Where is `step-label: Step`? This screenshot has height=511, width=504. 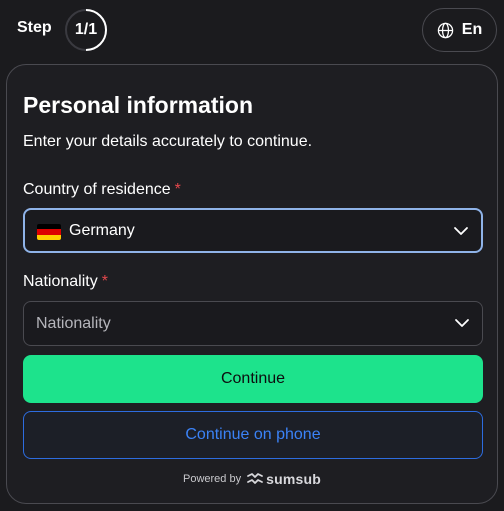 step-label: Step is located at coordinates (34, 27).